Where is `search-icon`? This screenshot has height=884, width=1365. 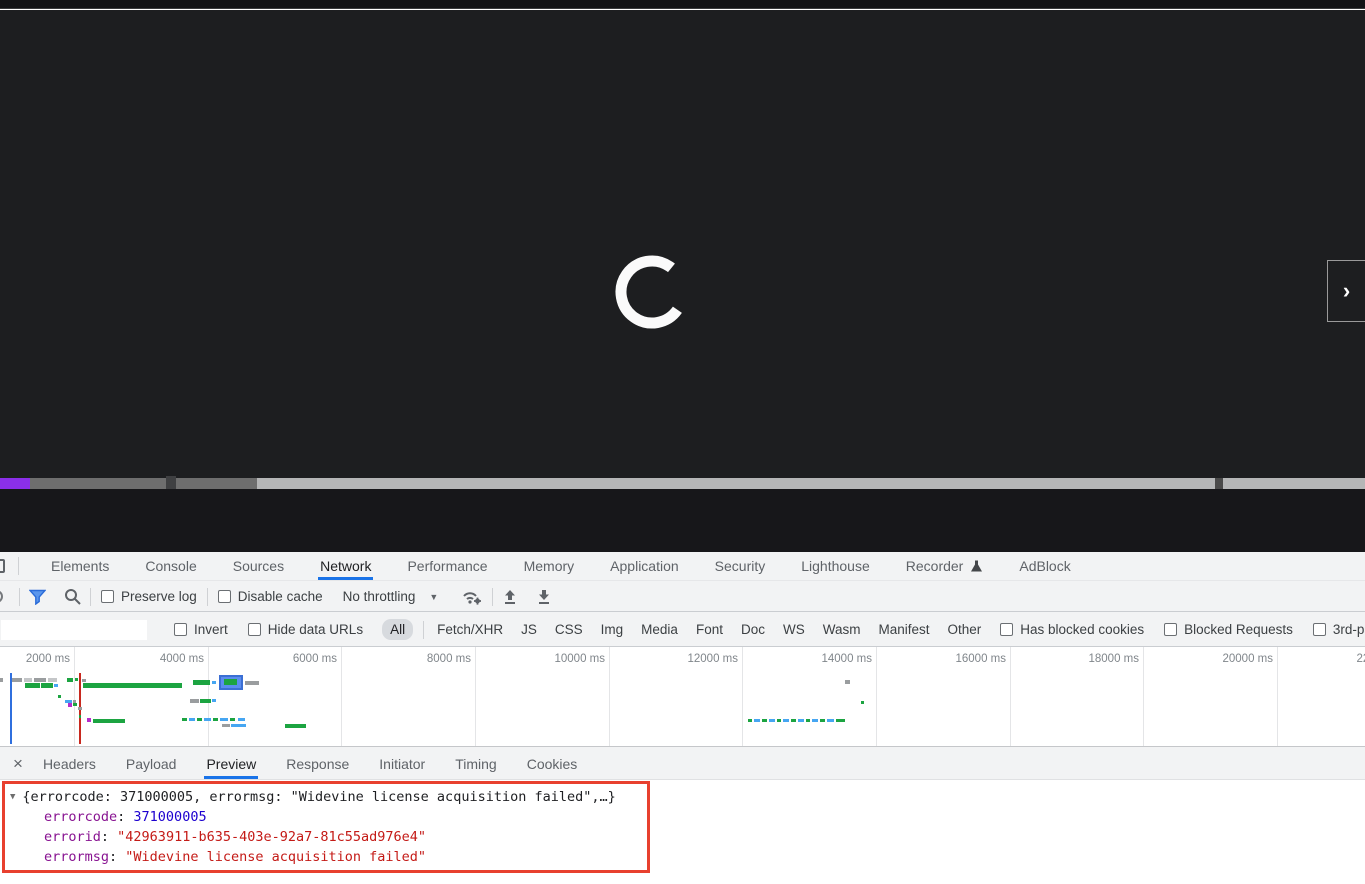 search-icon is located at coordinates (73, 597).